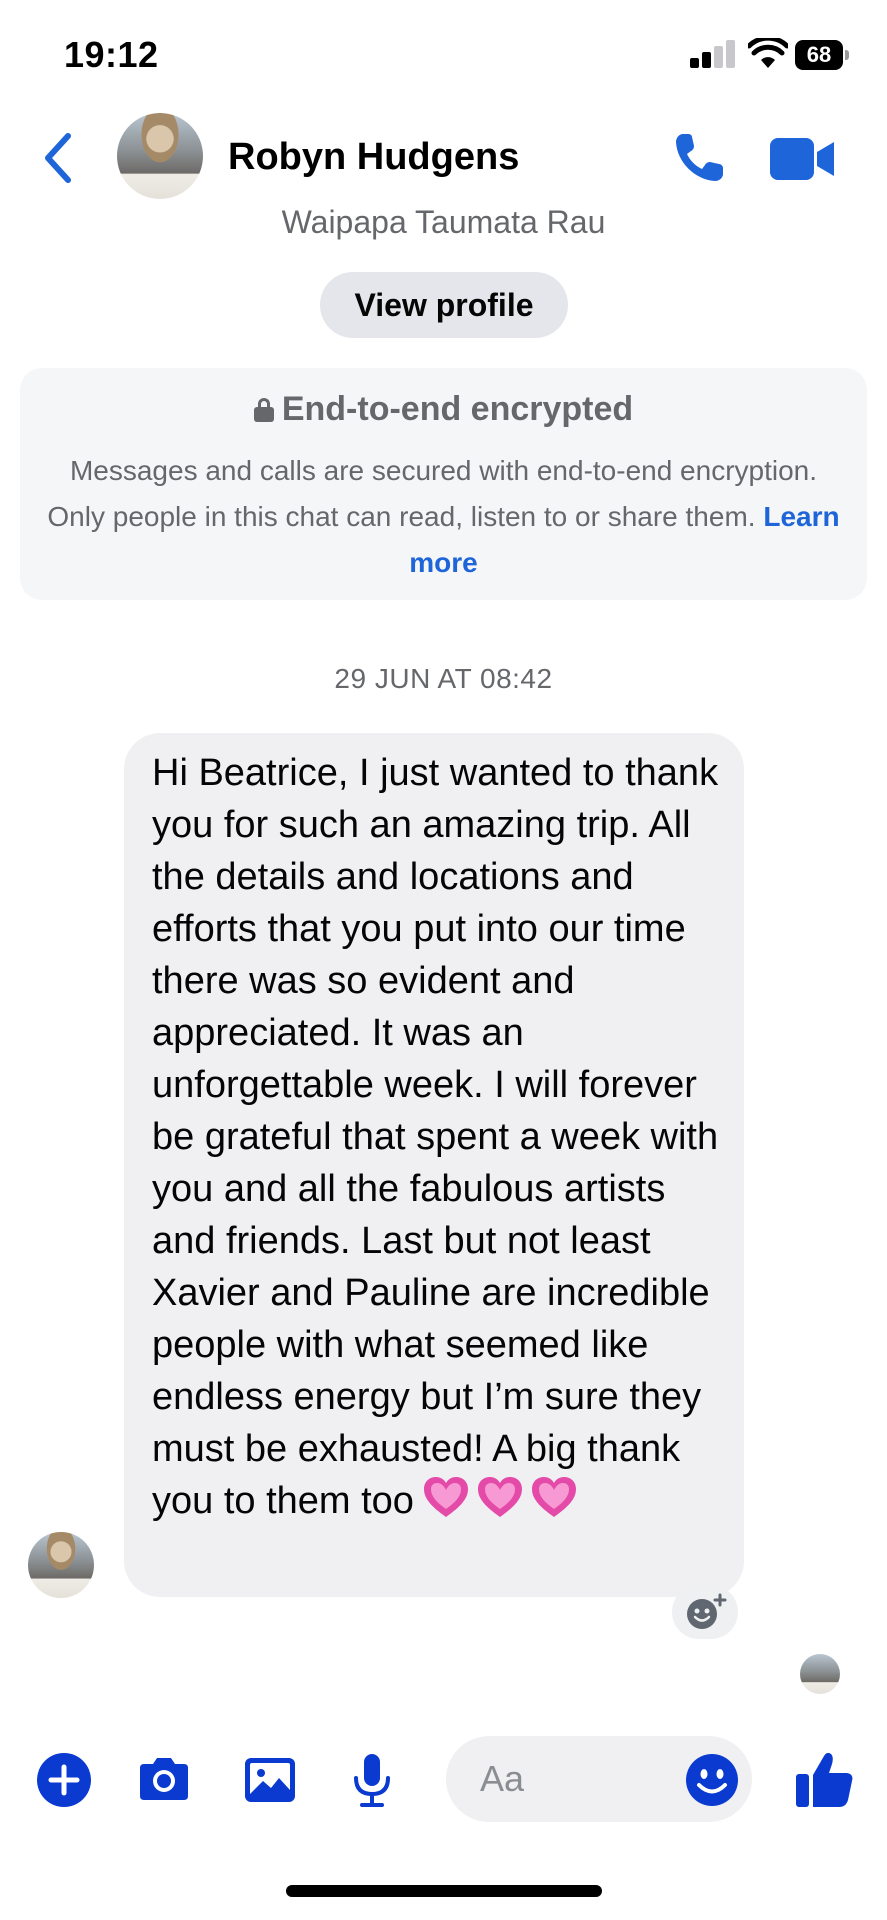 Image resolution: width=887 pixels, height=1920 pixels. I want to click on read-receipt-avatar, so click(820, 1674).